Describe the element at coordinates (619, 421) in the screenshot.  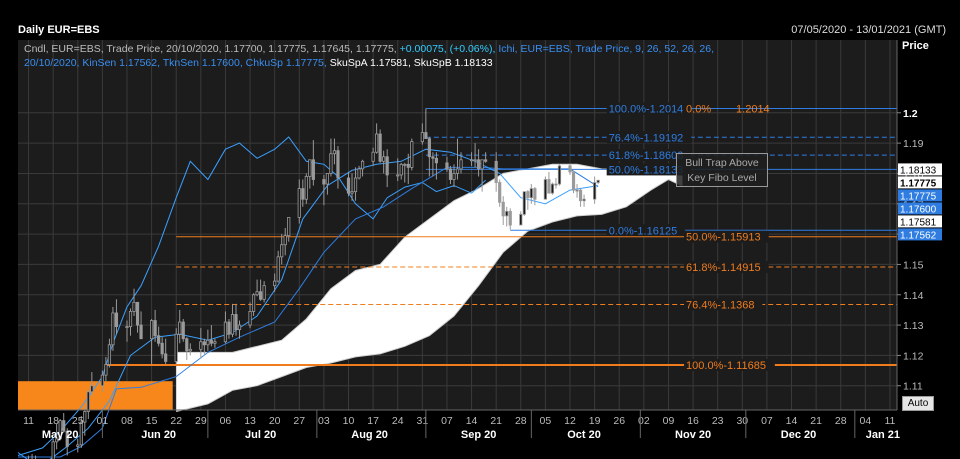
I see `date-tick-label: 26` at that location.